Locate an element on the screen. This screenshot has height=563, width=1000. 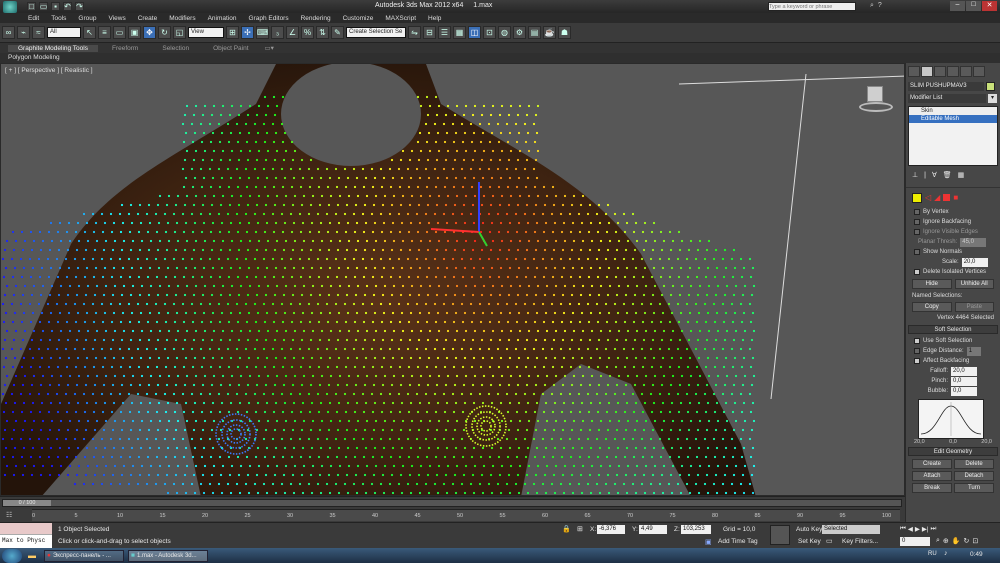
angle-snap-icon: ∠ is located at coordinates (292, 32).